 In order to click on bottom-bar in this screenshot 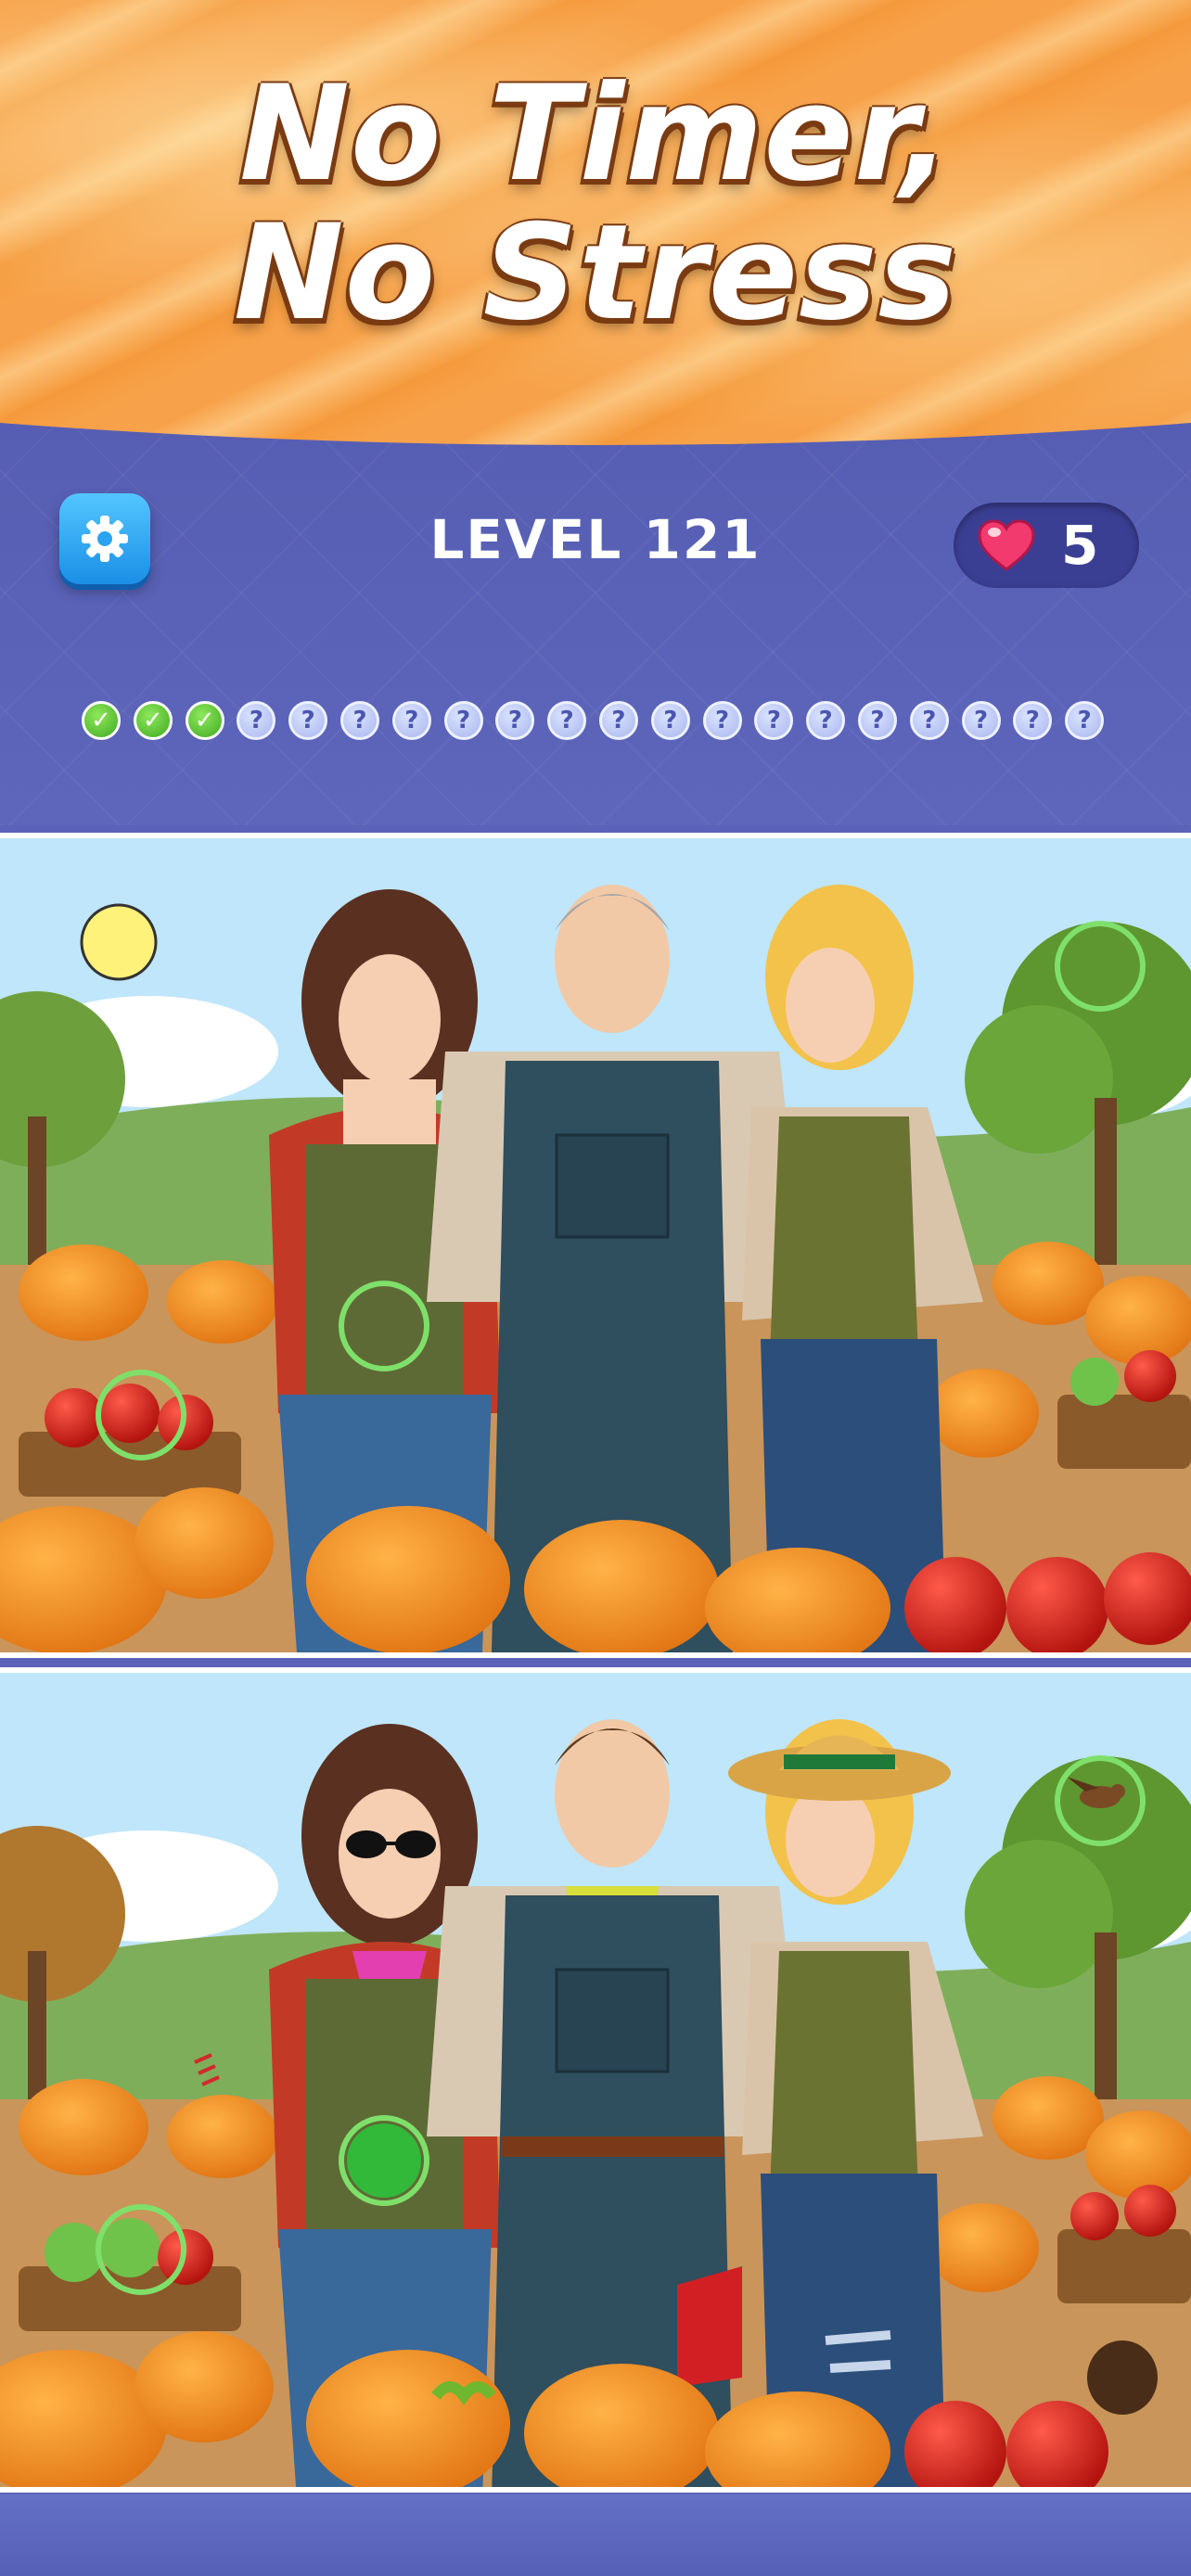, I will do `click(595, 2535)`.